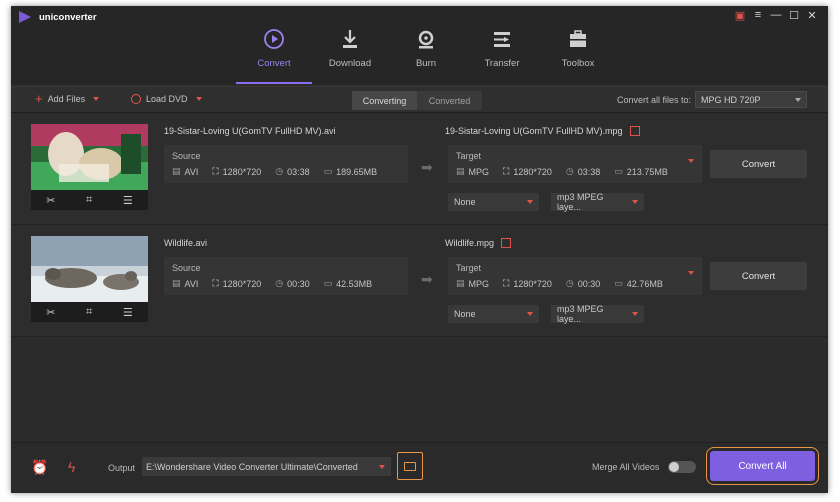 This screenshot has height=502, width=840. What do you see at coordinates (682, 467) in the screenshot?
I see `merge-toggle` at bounding box center [682, 467].